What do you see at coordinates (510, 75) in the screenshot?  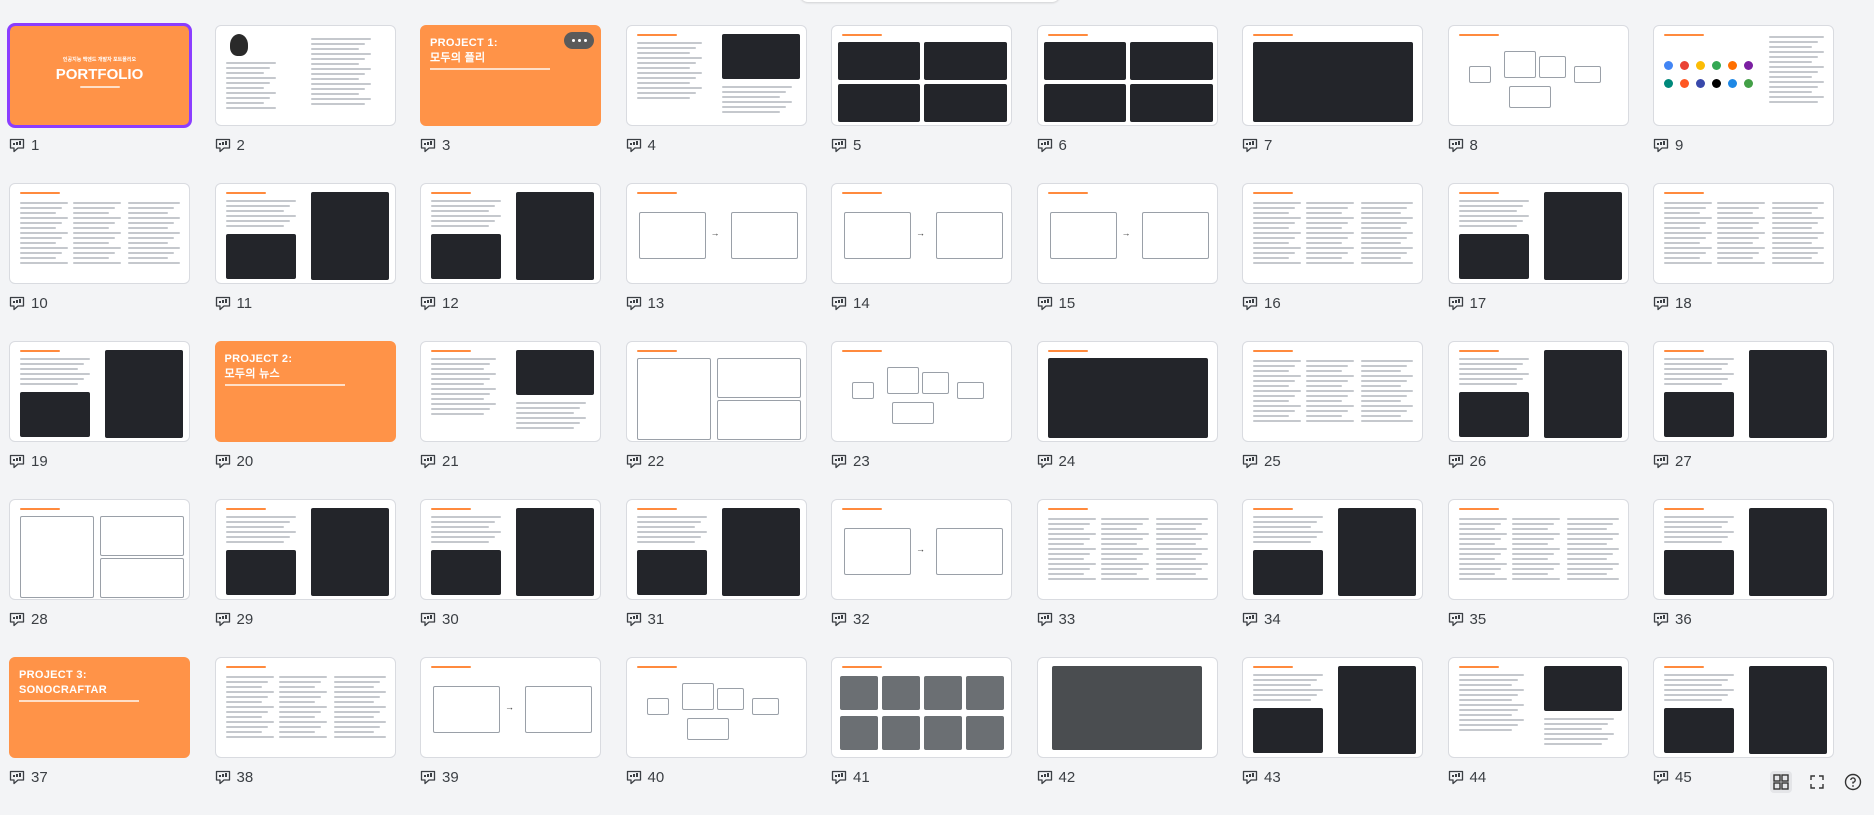 I see `slide-thumbnail: PROJECT 1: 모두의 플리` at bounding box center [510, 75].